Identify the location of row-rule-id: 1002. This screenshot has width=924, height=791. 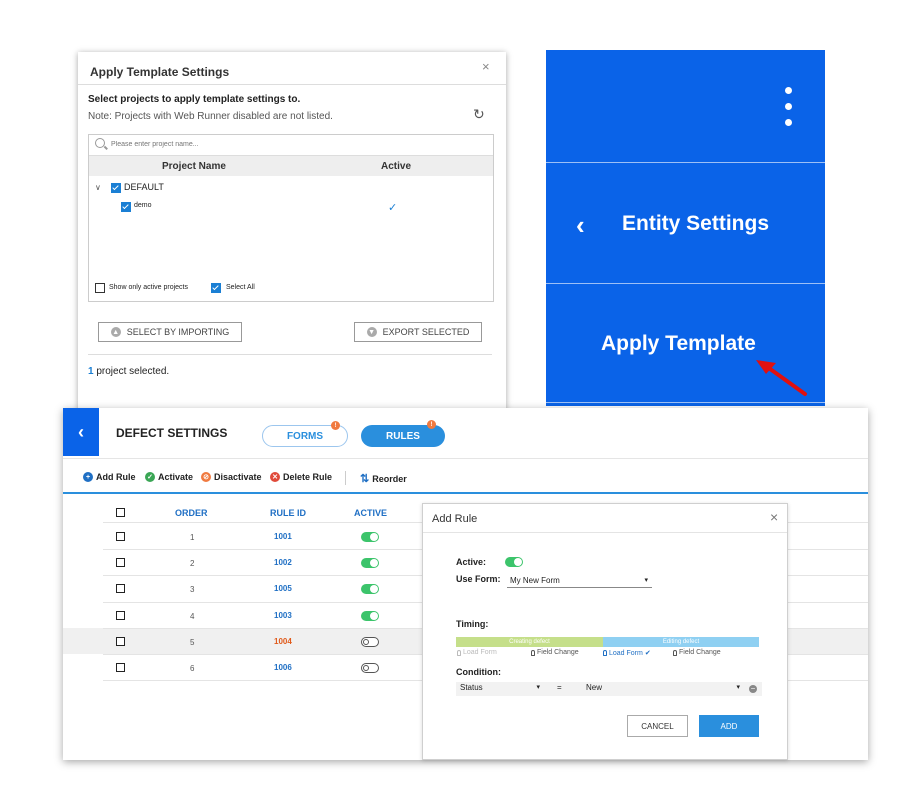
(283, 562).